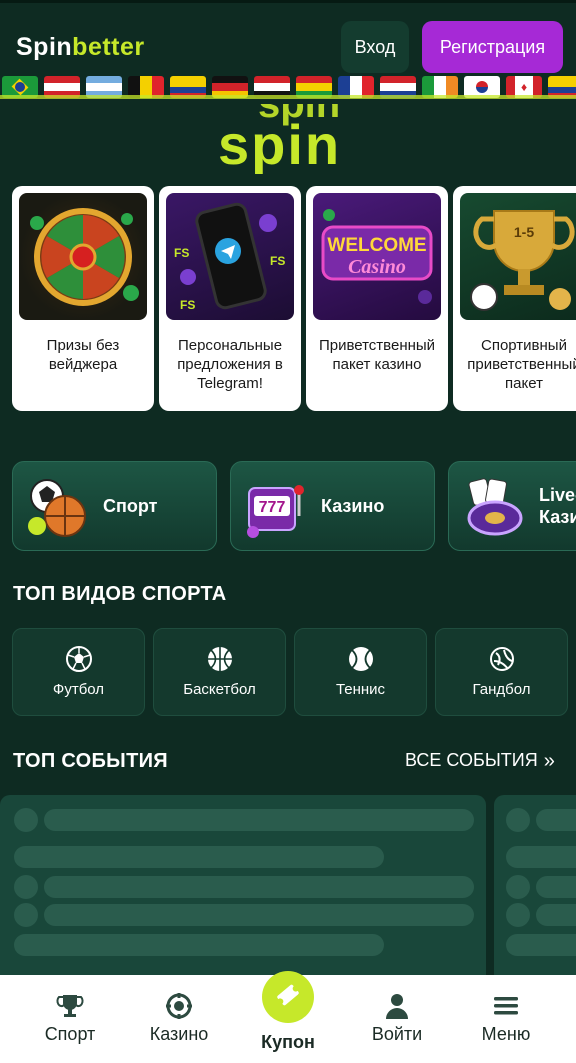 The image size is (576, 1063). Describe the element at coordinates (557, 506) in the screenshot. I see `category-label: Live-Казино` at that location.